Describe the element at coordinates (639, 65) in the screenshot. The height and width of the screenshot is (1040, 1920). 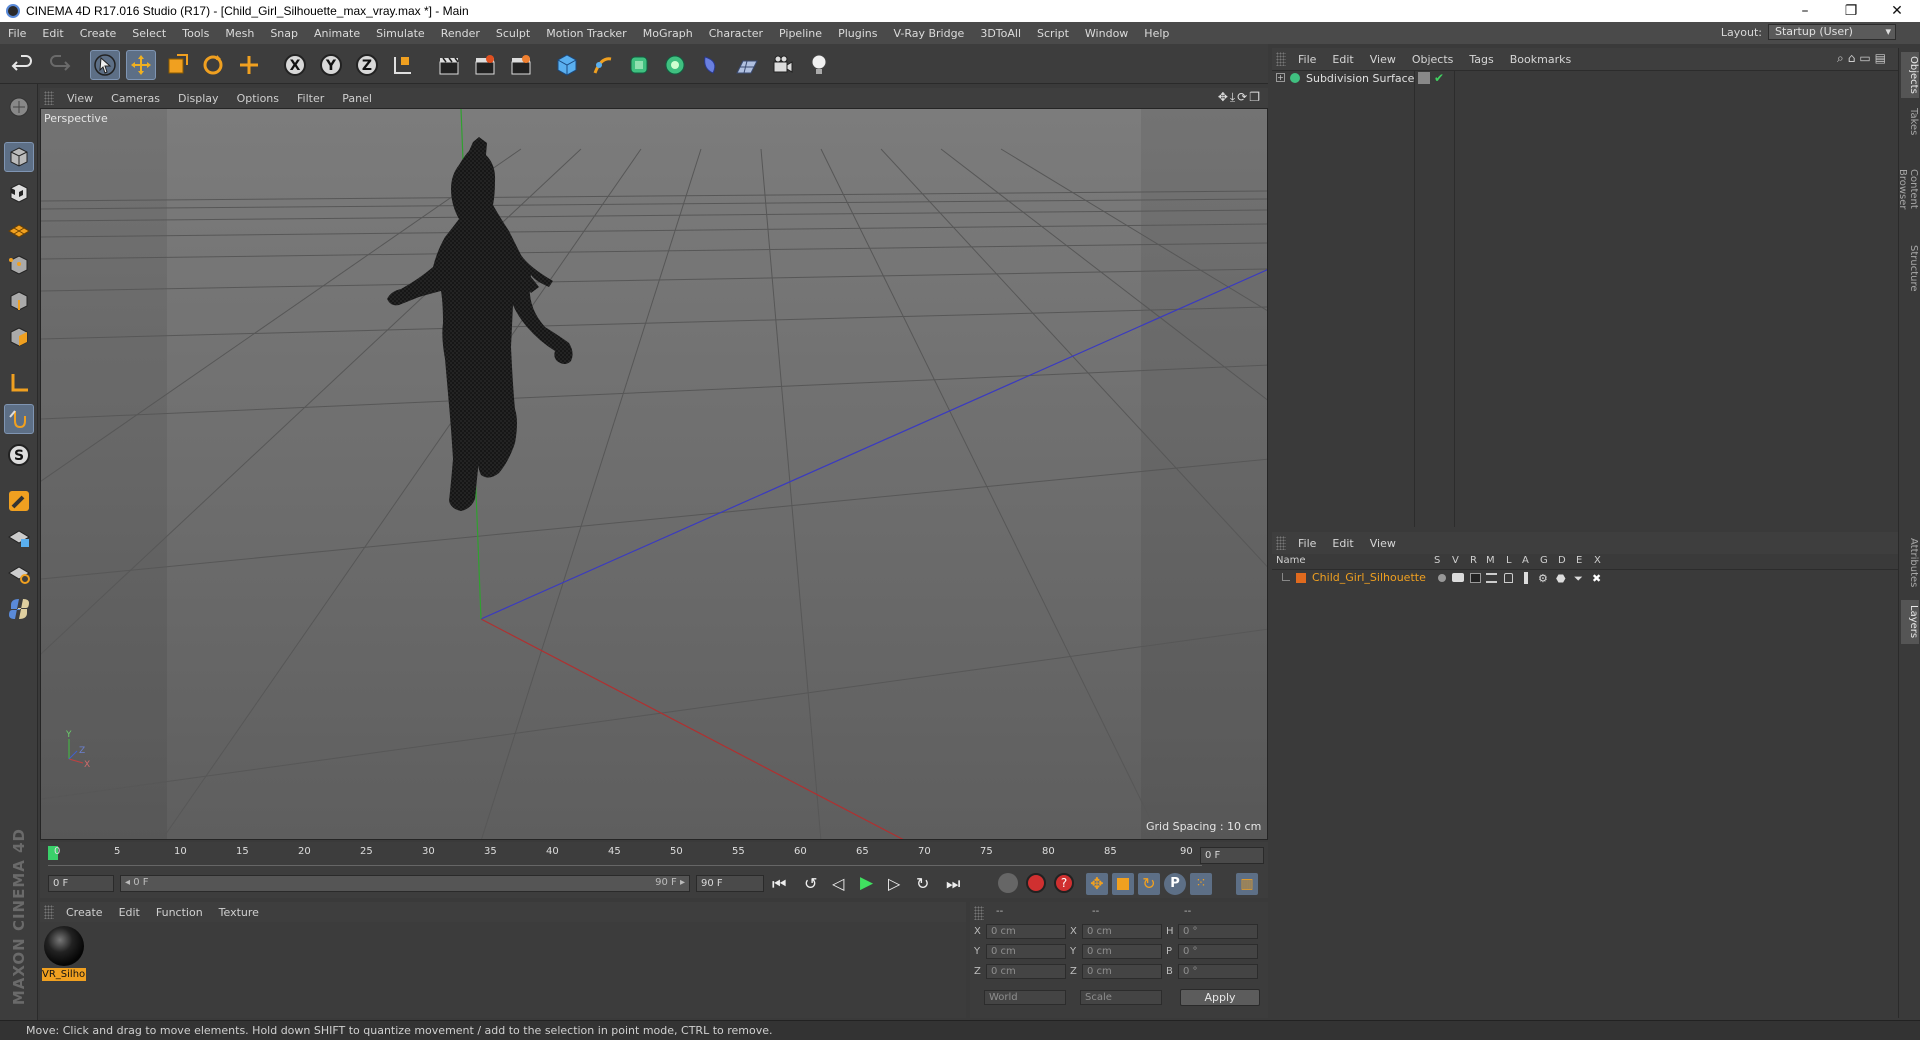
I see `subdivision-surface-button` at that location.